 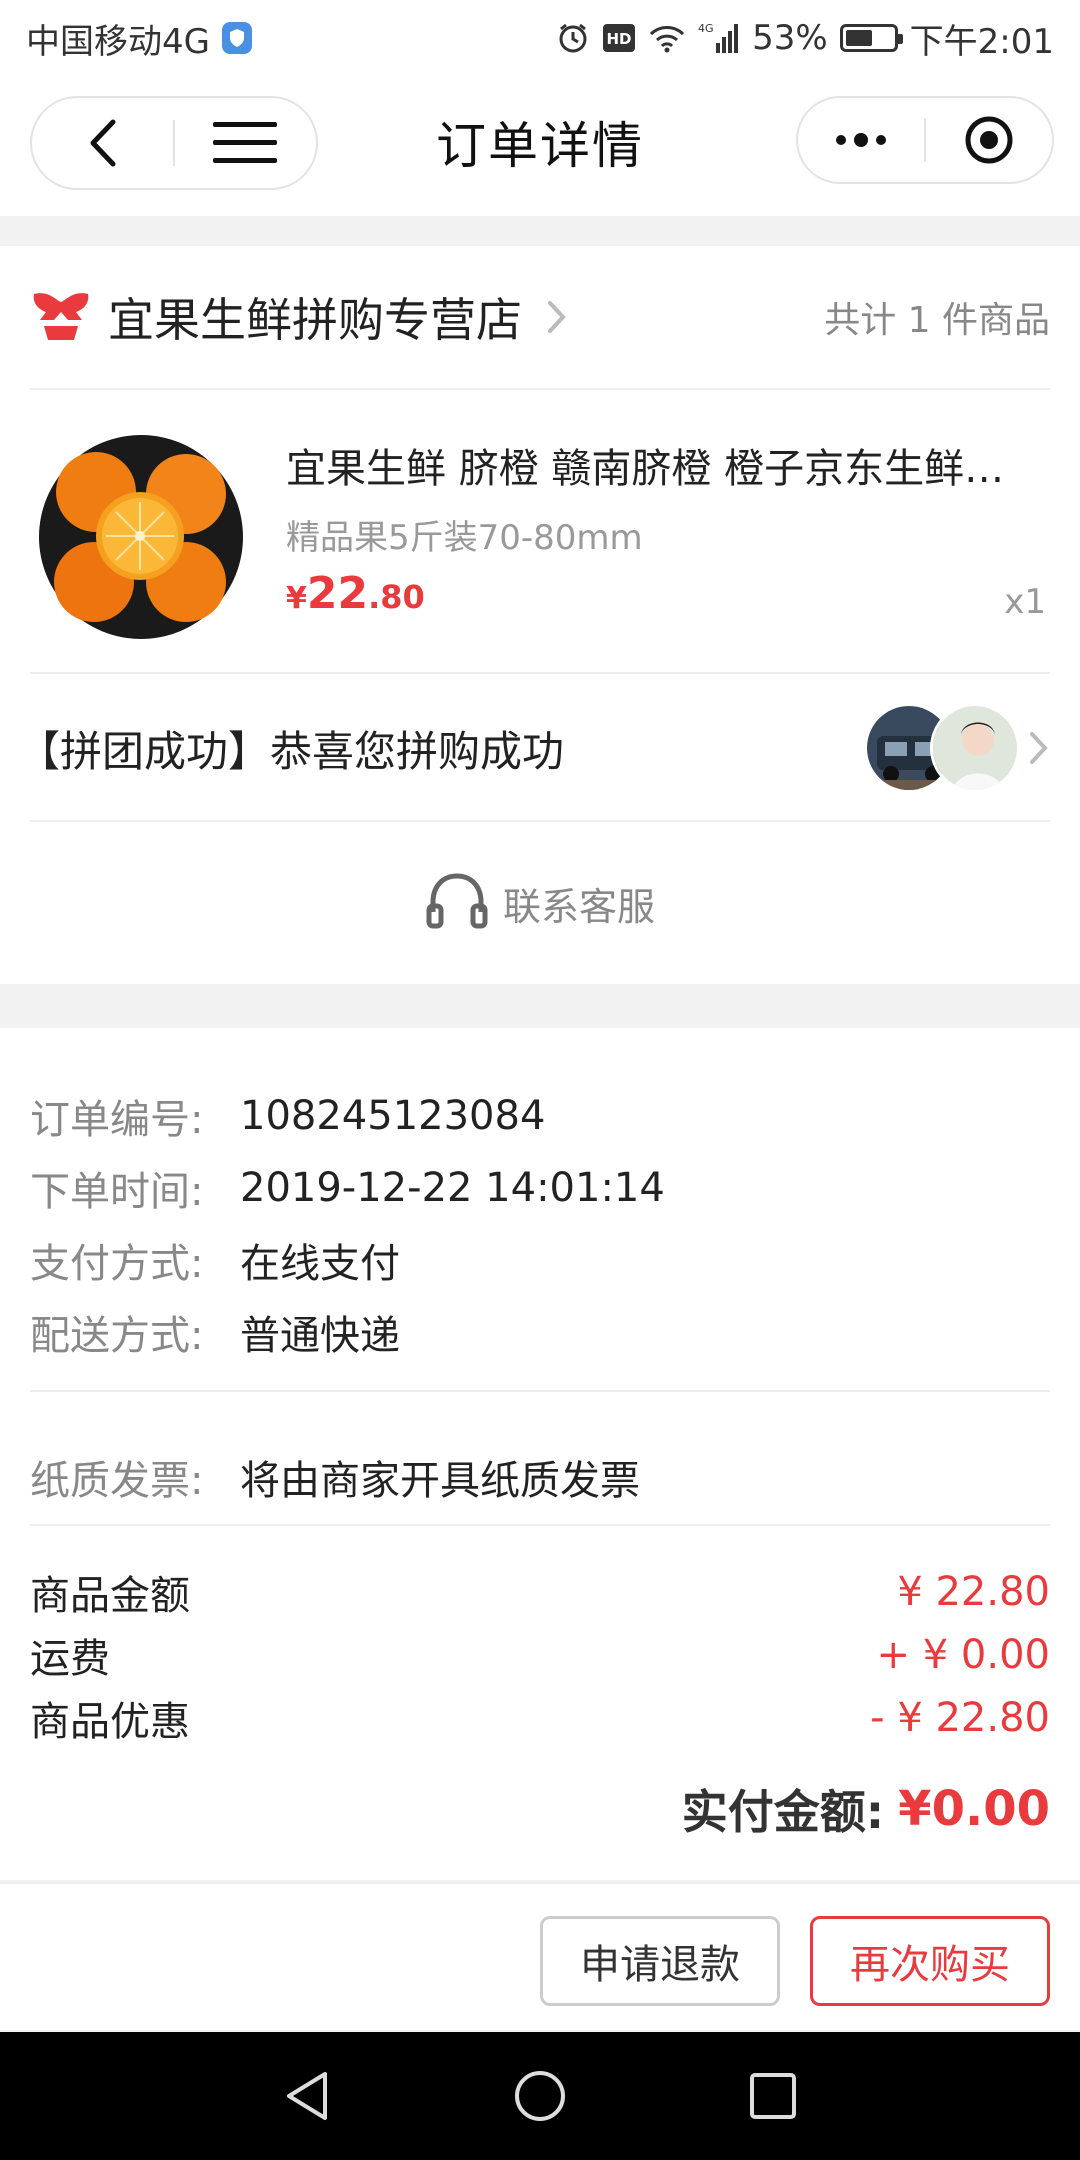 What do you see at coordinates (871, 38) in the screenshot?
I see `battery-icon` at bounding box center [871, 38].